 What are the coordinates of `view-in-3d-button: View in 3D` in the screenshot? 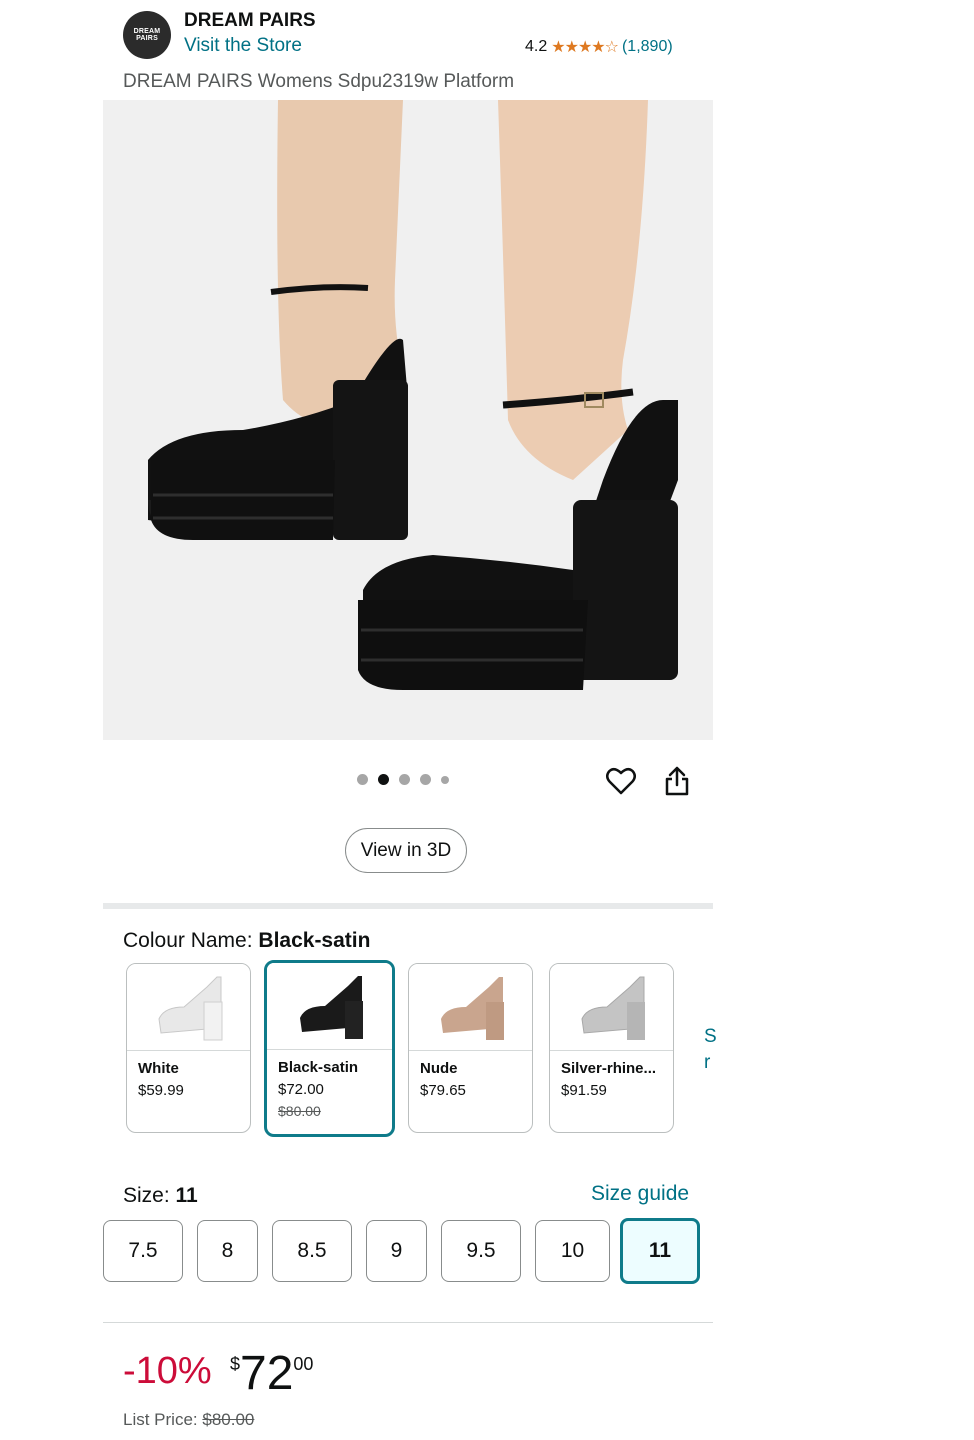 It's located at (406, 850).